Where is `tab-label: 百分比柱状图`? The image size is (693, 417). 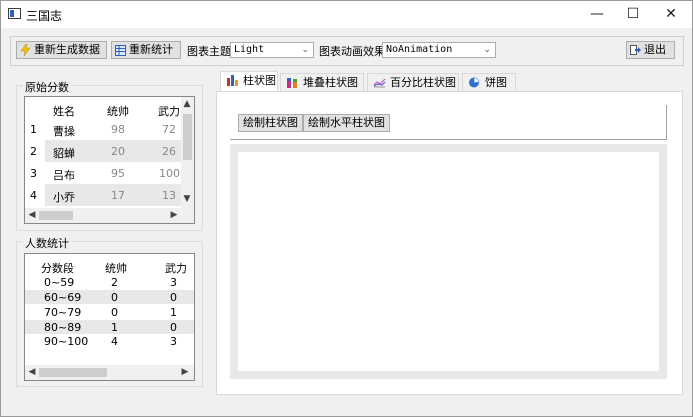
tab-label: 百分比柱状图 is located at coordinates (423, 82).